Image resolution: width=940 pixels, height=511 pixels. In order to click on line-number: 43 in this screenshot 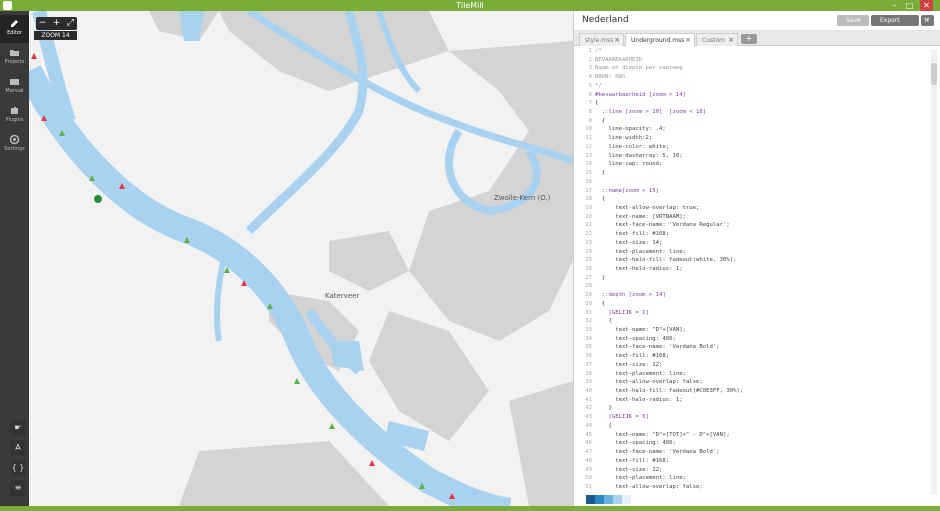, I will do `click(588, 417)`.